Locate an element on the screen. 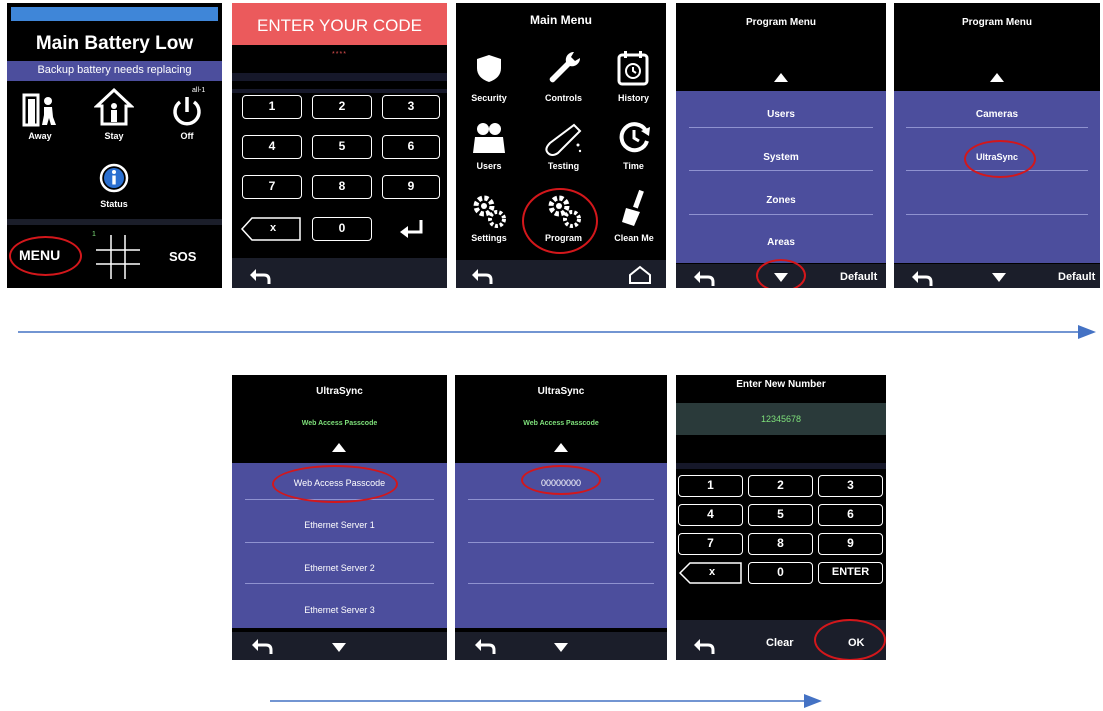  menu-item-users: Users is located at coordinates (489, 148).